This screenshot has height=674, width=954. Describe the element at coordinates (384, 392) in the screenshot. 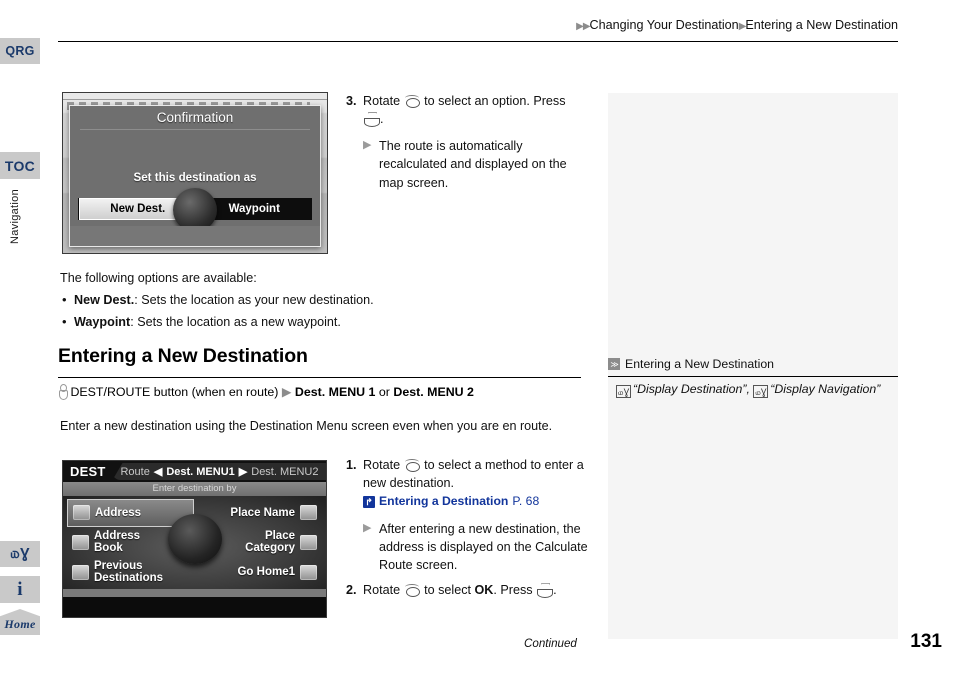

I see `section-path-or: or` at that location.